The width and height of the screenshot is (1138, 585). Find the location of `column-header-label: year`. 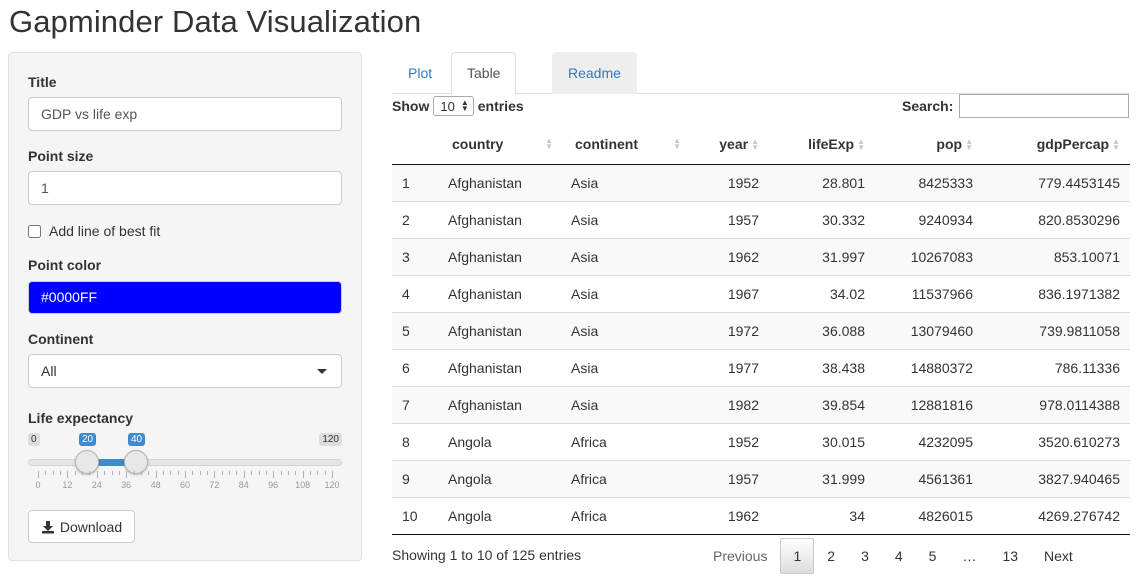

column-header-label: year is located at coordinates (734, 143).